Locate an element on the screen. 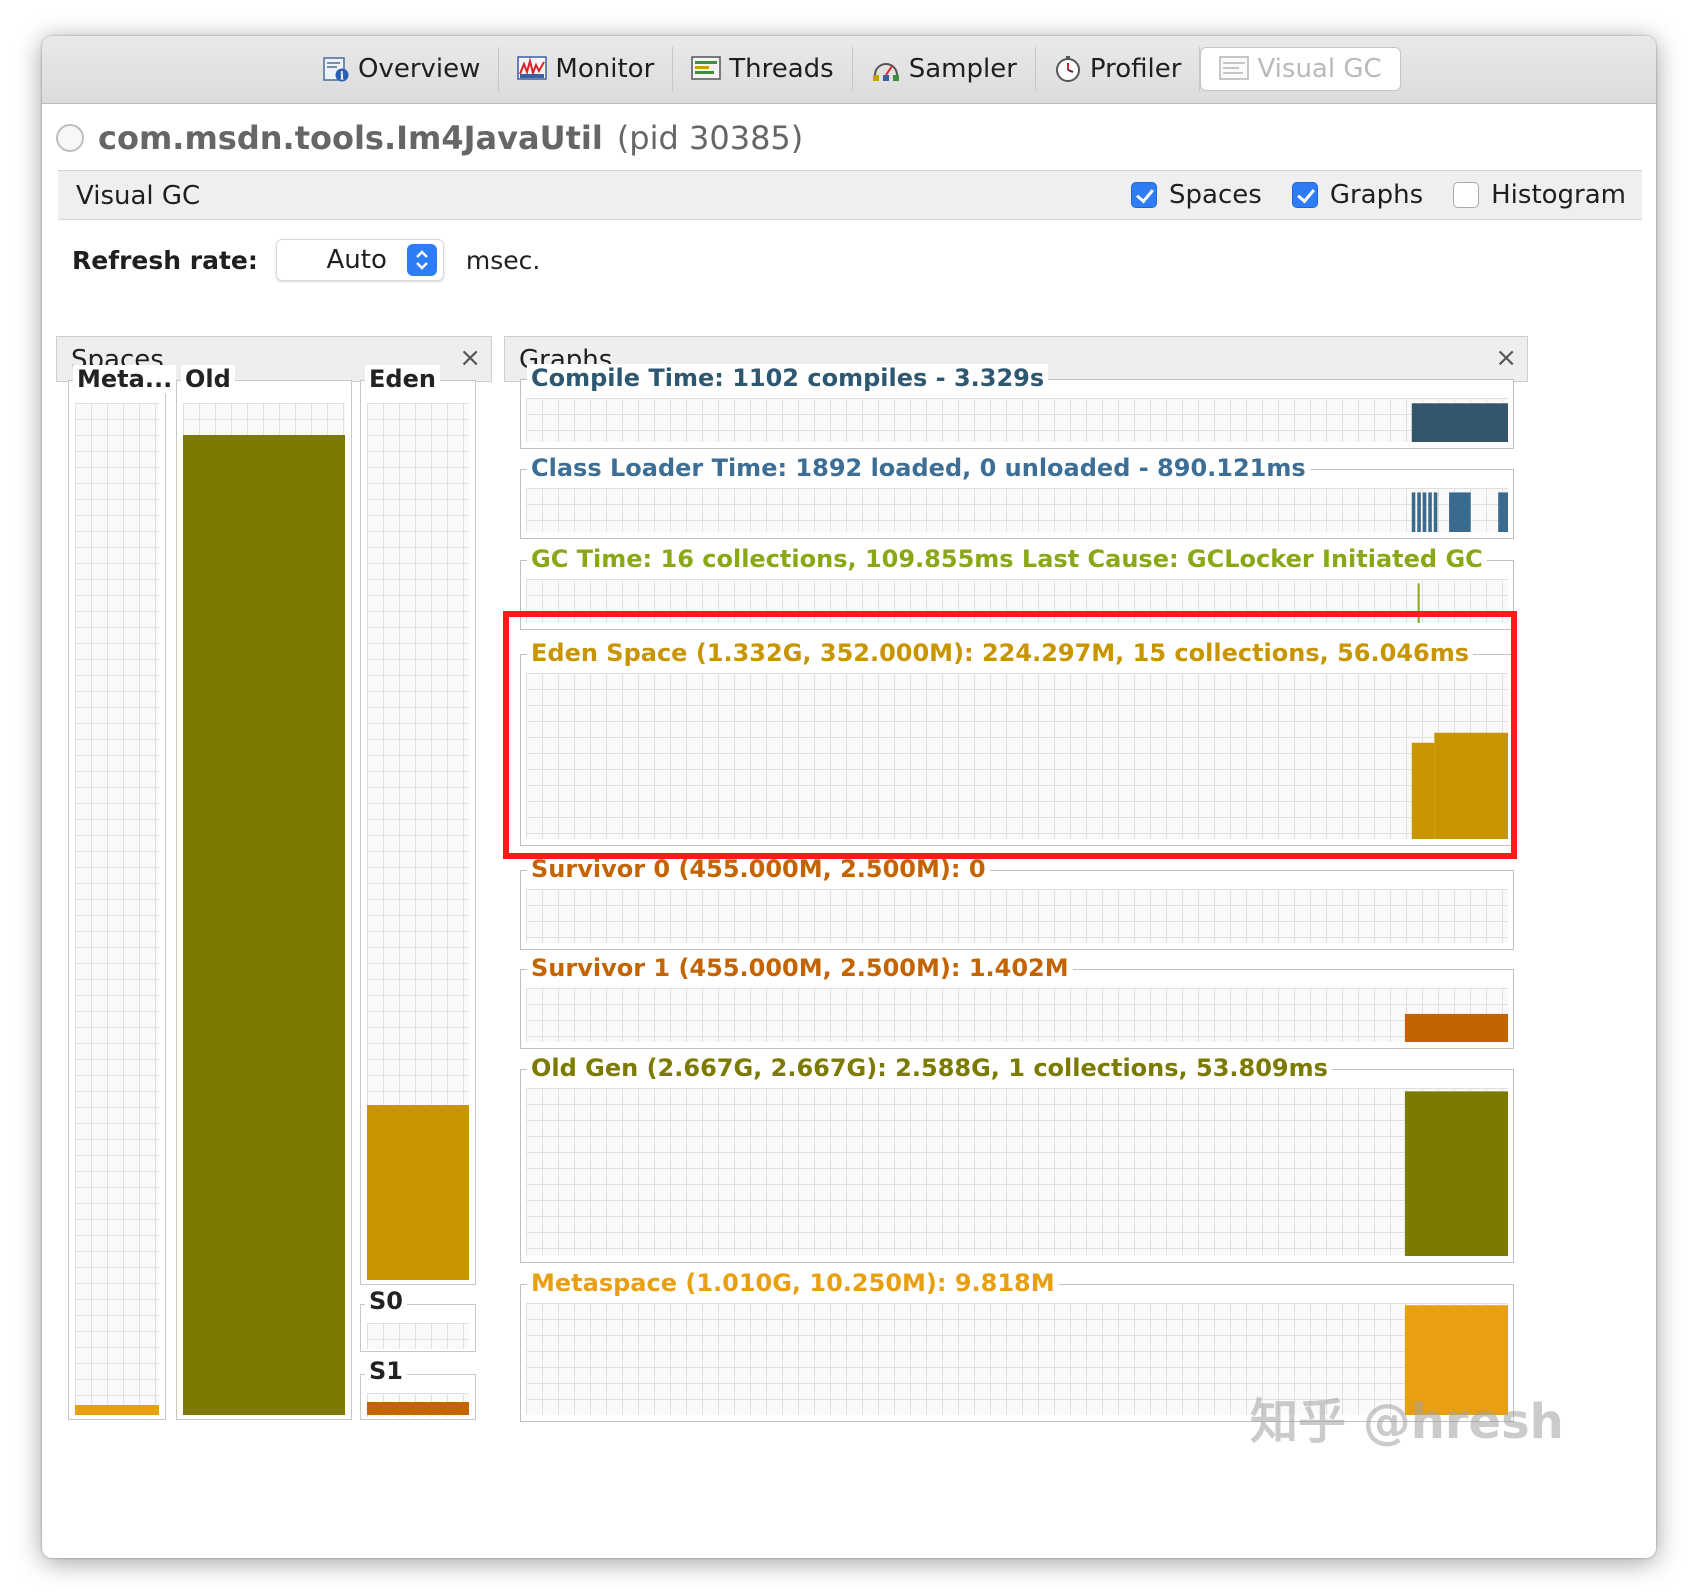 Image resolution: width=1692 pixels, height=1594 pixels. histogram-checkbox: Histogram is located at coordinates (1539, 195).